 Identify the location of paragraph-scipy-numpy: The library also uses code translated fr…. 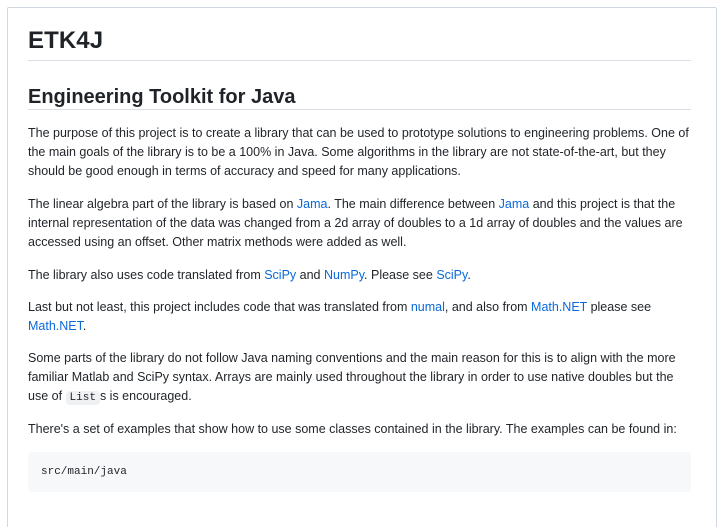
(359, 275).